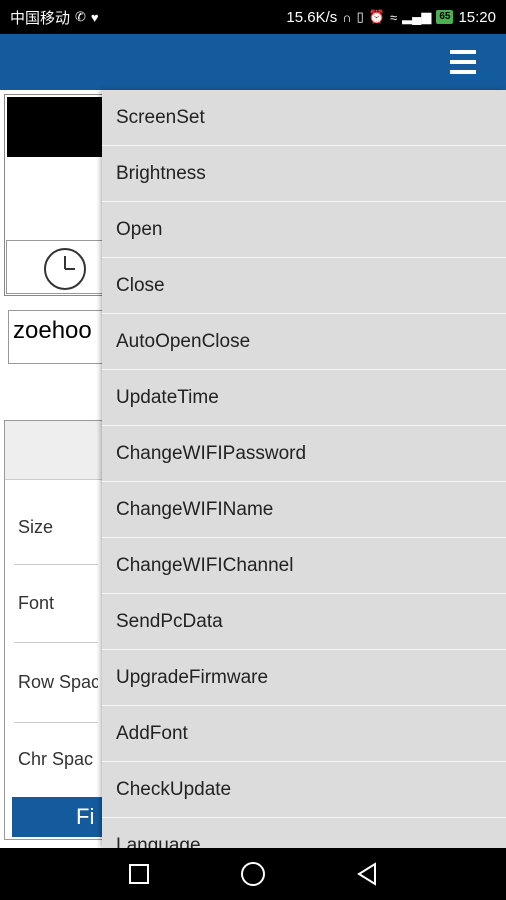  I want to click on status-bar: 中国移动 ✆ ♥ 15.6K/s ∩ ▯ ⏰ ≈ ▂▄▆ 65 15:20, so click(253, 17).